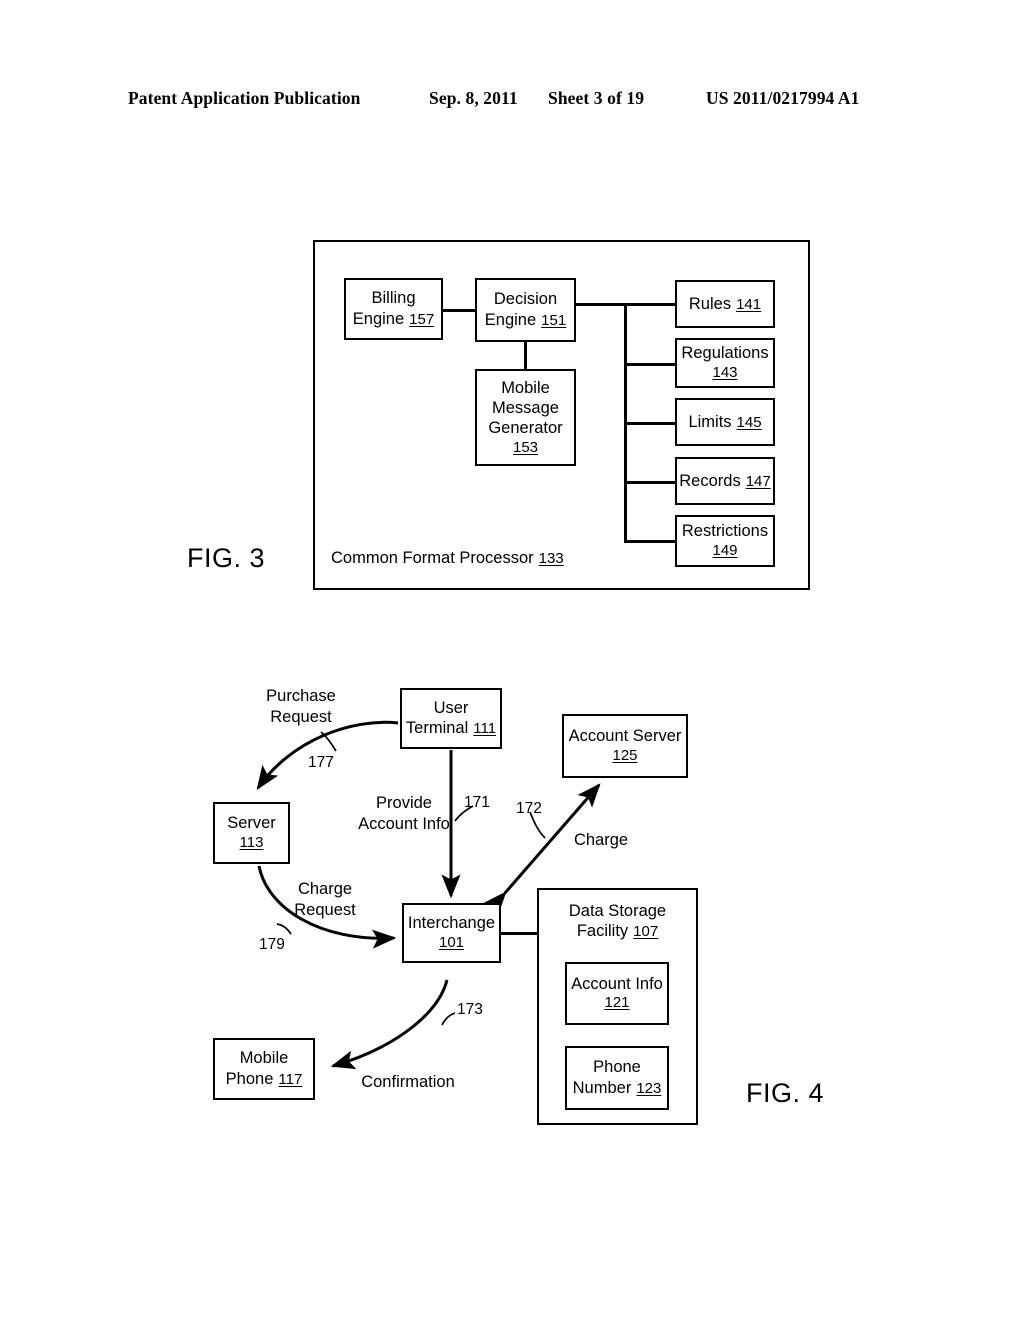  I want to click on fig4-box-mobile-phone: Mobile Phone 117, so click(264, 1069).